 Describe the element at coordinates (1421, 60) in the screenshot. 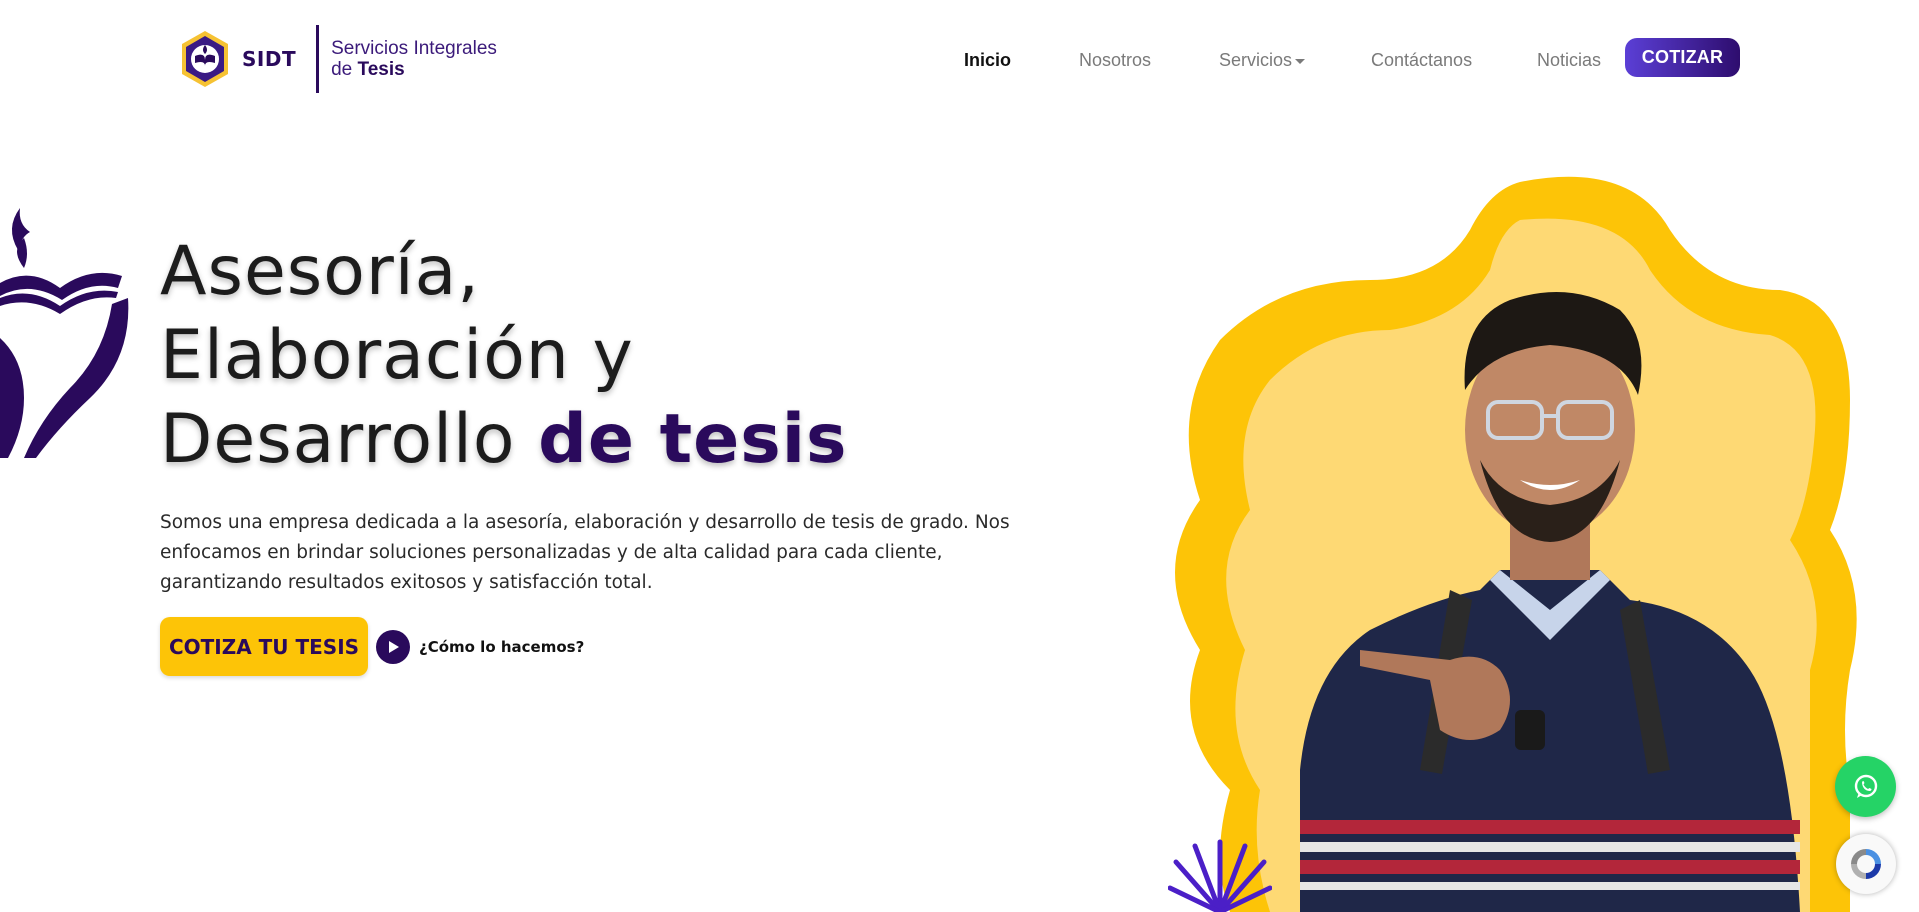

I see `nav-item-contactanos: Contáctanos` at that location.